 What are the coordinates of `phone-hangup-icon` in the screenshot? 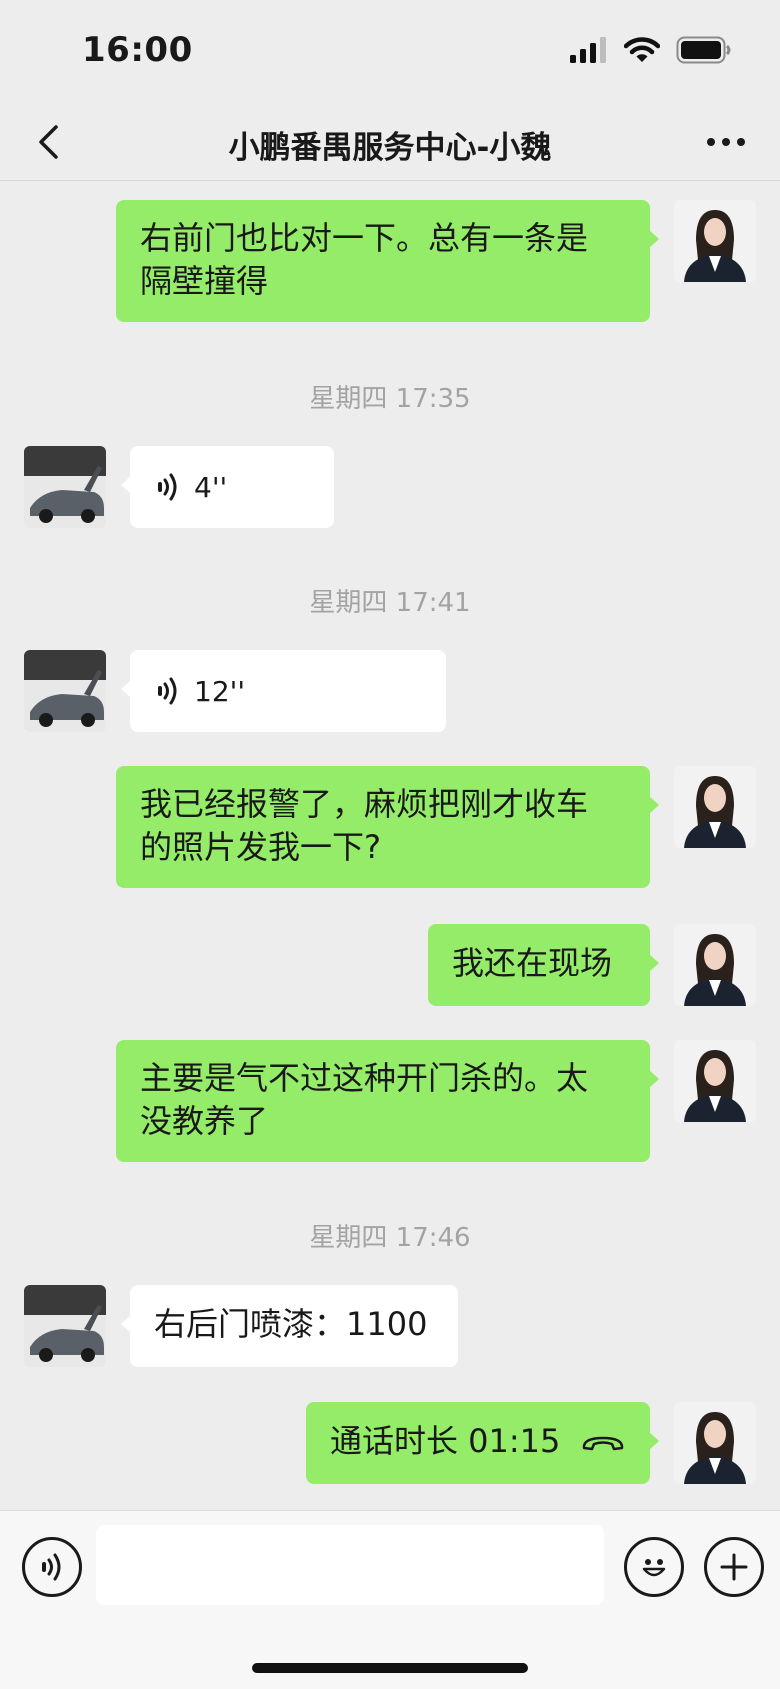 It's located at (603, 1443).